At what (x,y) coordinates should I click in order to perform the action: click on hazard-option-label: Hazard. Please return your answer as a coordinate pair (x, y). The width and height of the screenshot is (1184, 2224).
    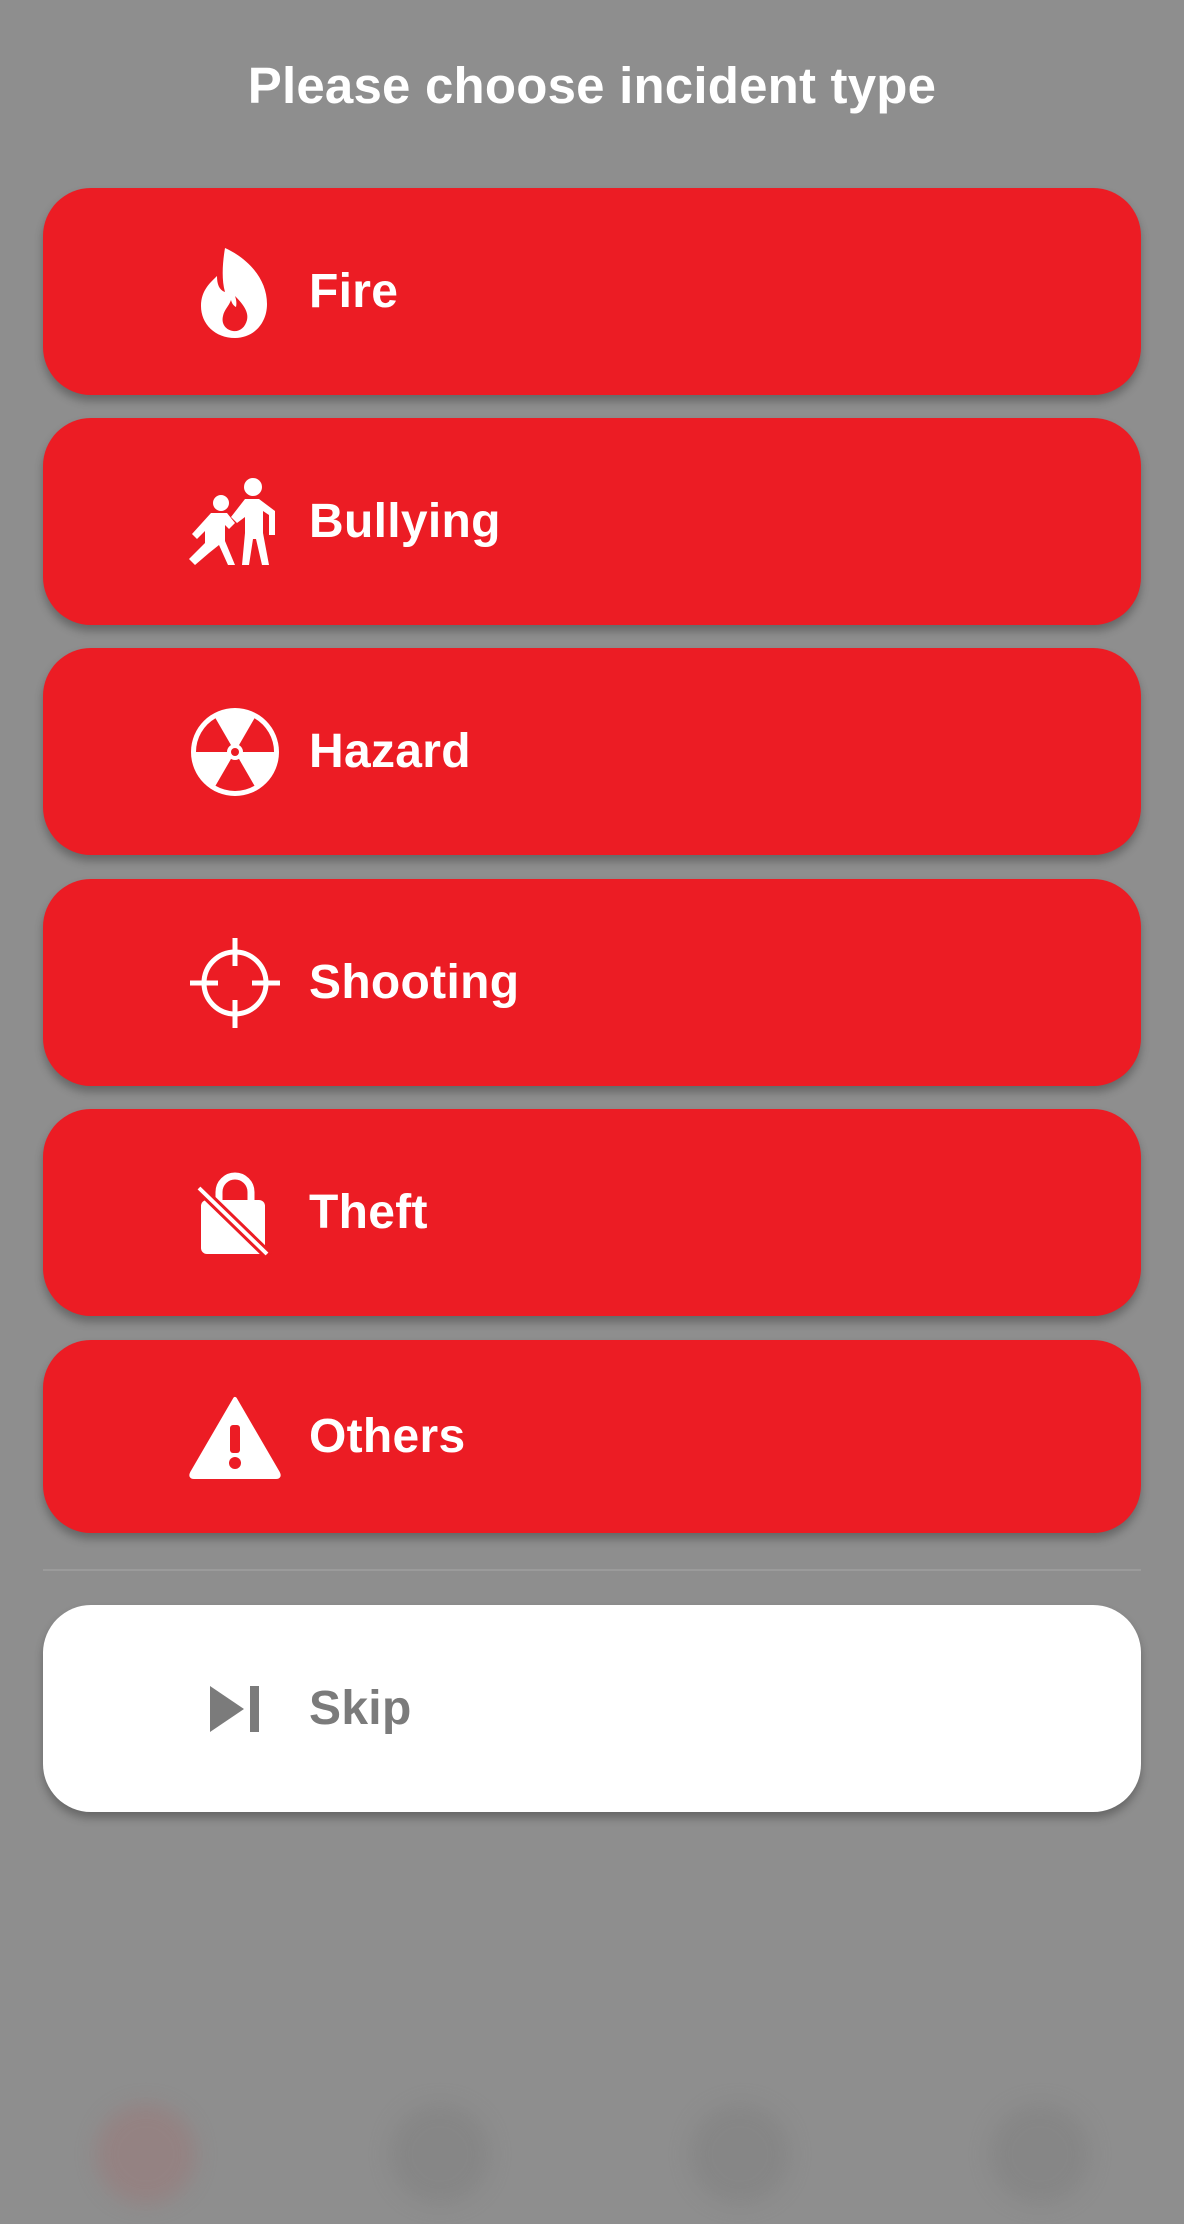
    Looking at the image, I should click on (390, 751).